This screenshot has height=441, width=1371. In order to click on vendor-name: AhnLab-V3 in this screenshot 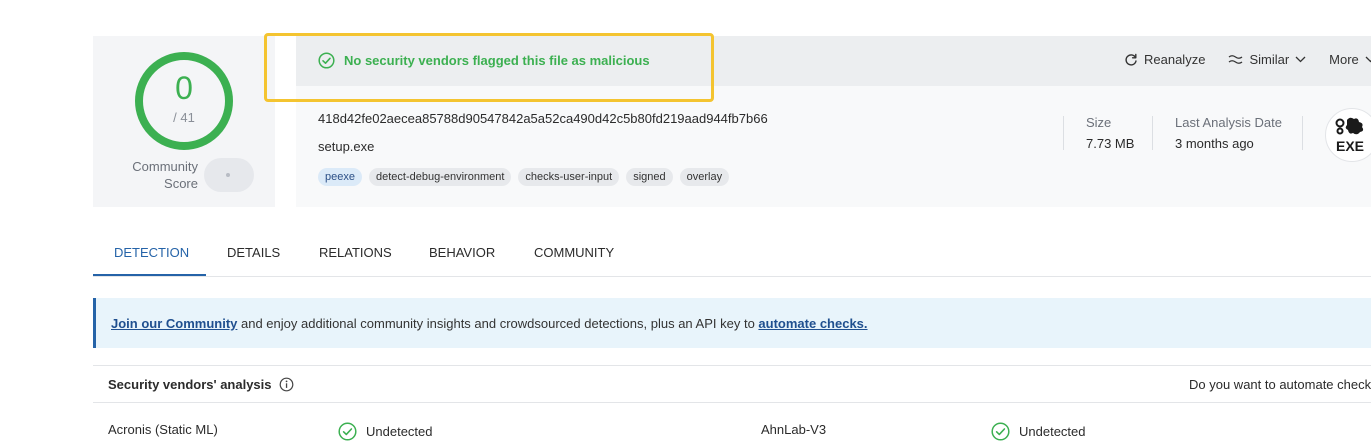, I will do `click(794, 429)`.